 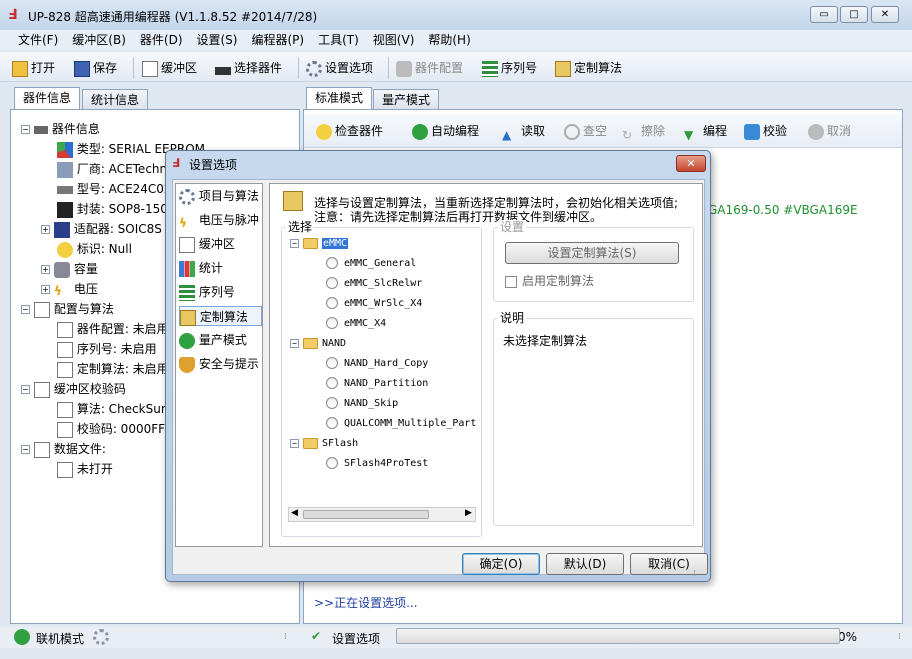 I want to click on settings-group-label: 设置, so click(x=512, y=227).